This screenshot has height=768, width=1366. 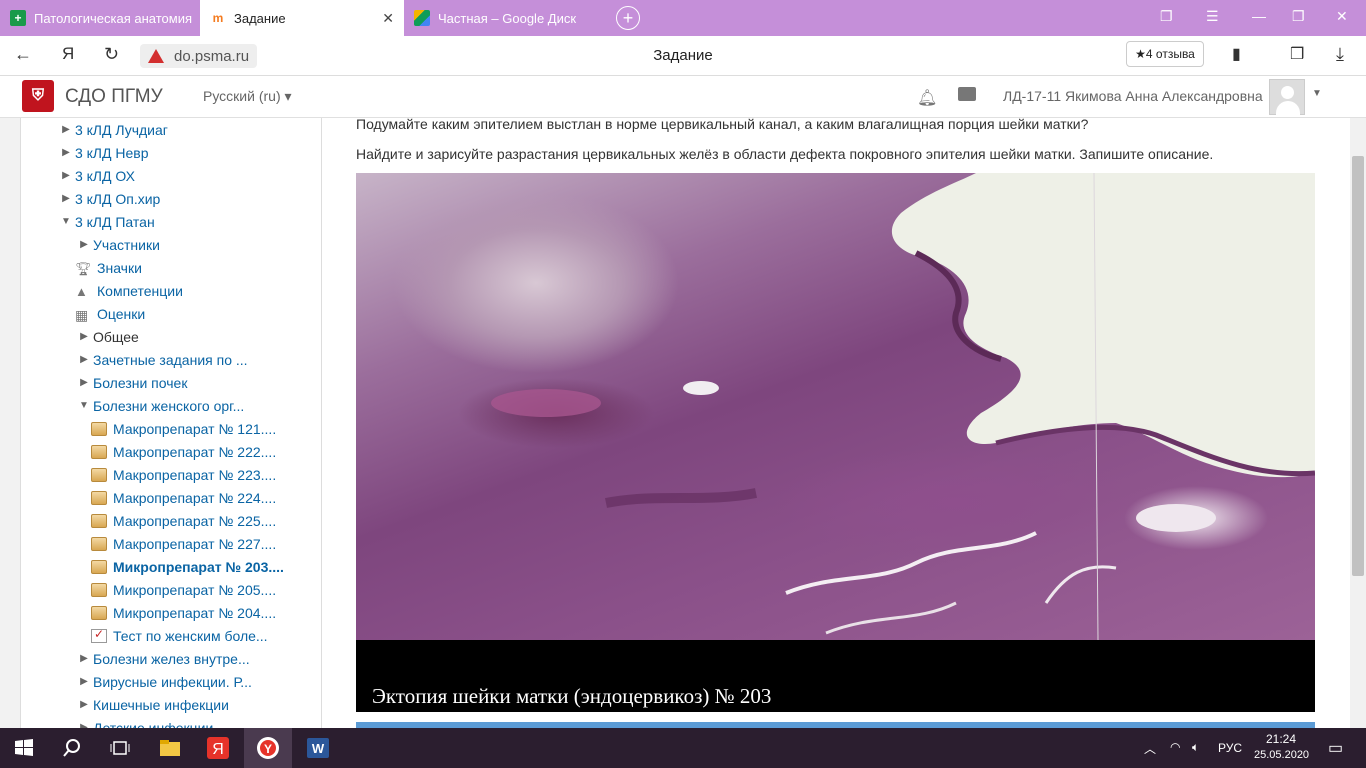 I want to click on tab-label: Задание, so click(x=260, y=18).